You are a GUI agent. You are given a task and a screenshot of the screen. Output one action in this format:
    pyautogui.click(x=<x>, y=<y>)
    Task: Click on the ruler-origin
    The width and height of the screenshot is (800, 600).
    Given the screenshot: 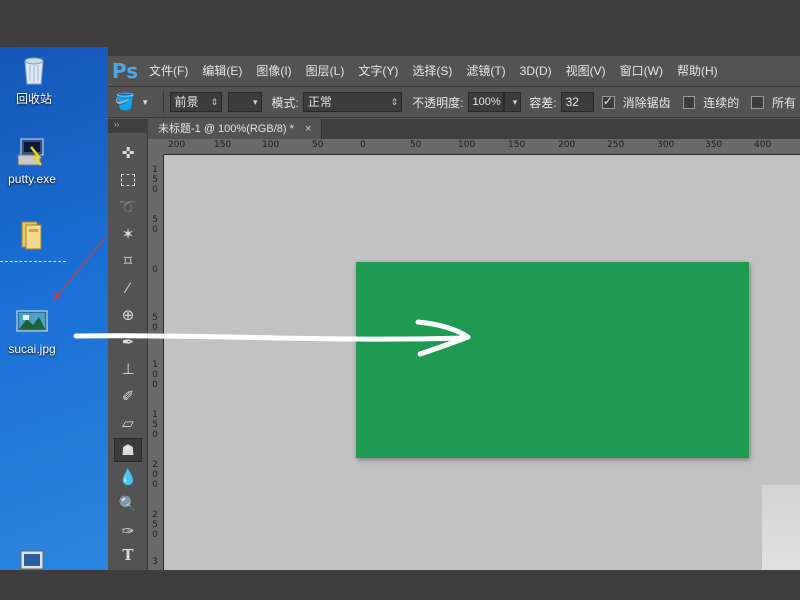 What is the action you would take?
    pyautogui.click(x=156, y=147)
    